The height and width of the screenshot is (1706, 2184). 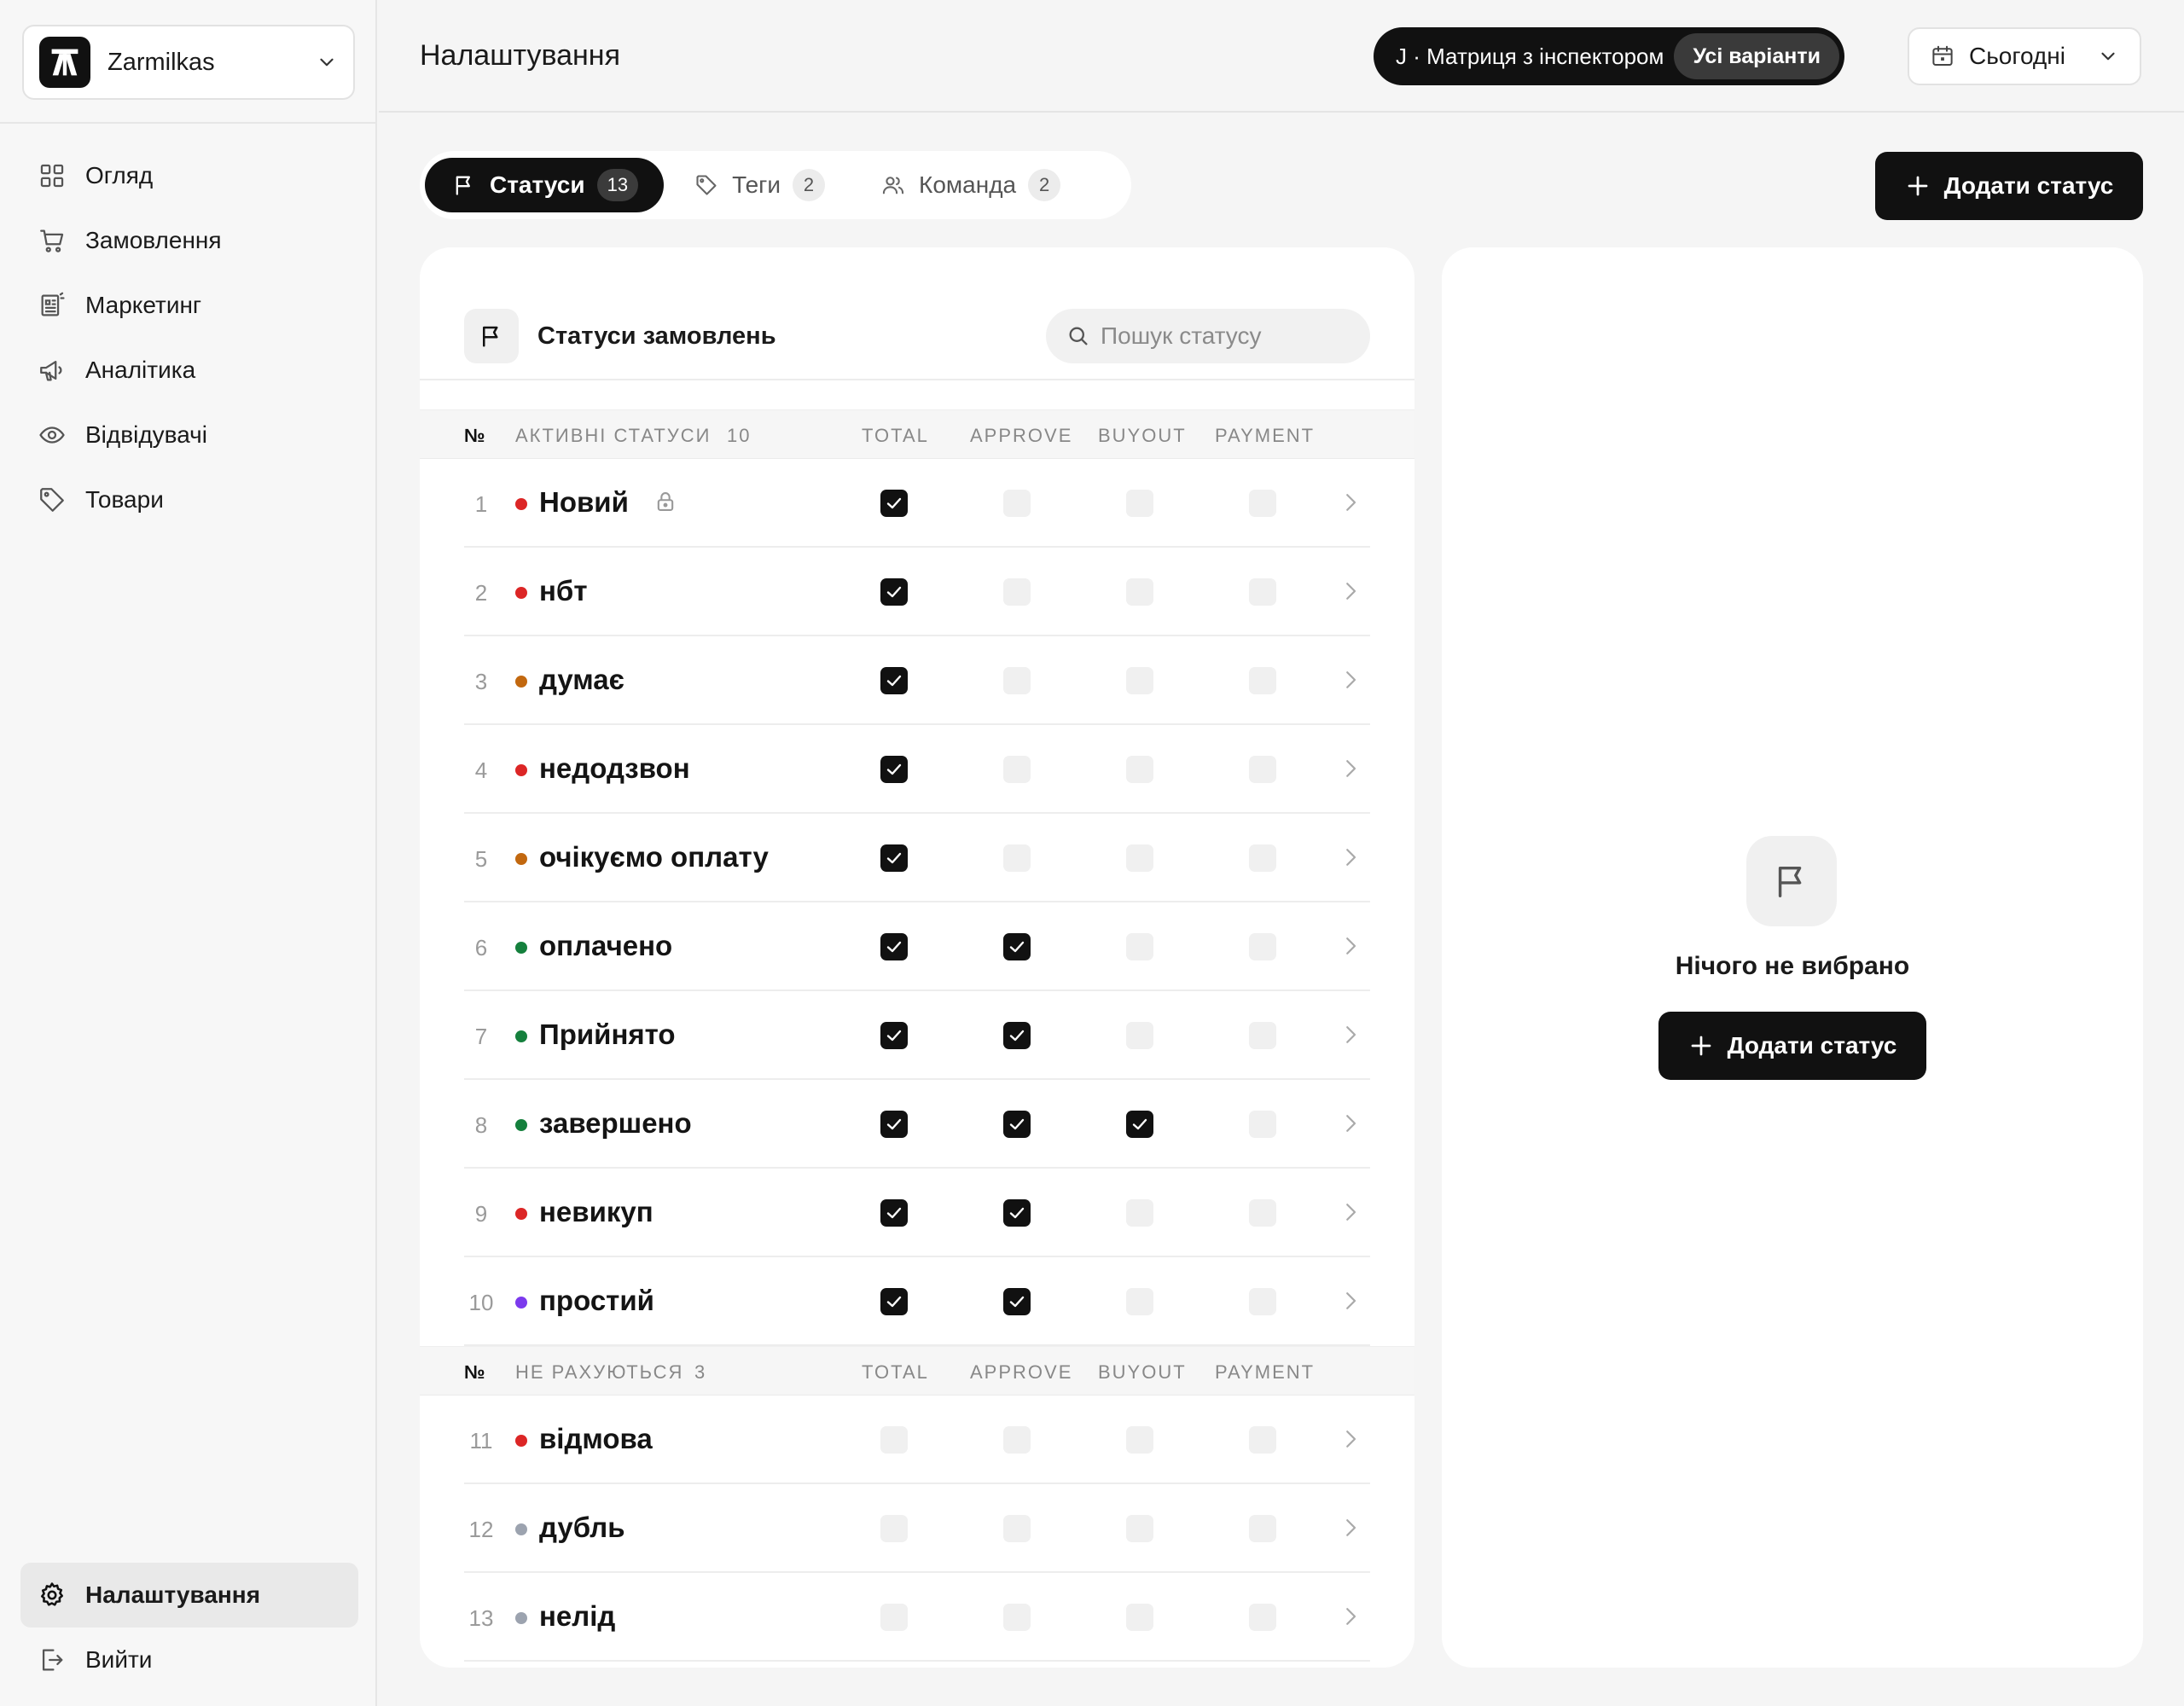 What do you see at coordinates (917, 1301) in the screenshot?
I see `status-row: 10 простий` at bounding box center [917, 1301].